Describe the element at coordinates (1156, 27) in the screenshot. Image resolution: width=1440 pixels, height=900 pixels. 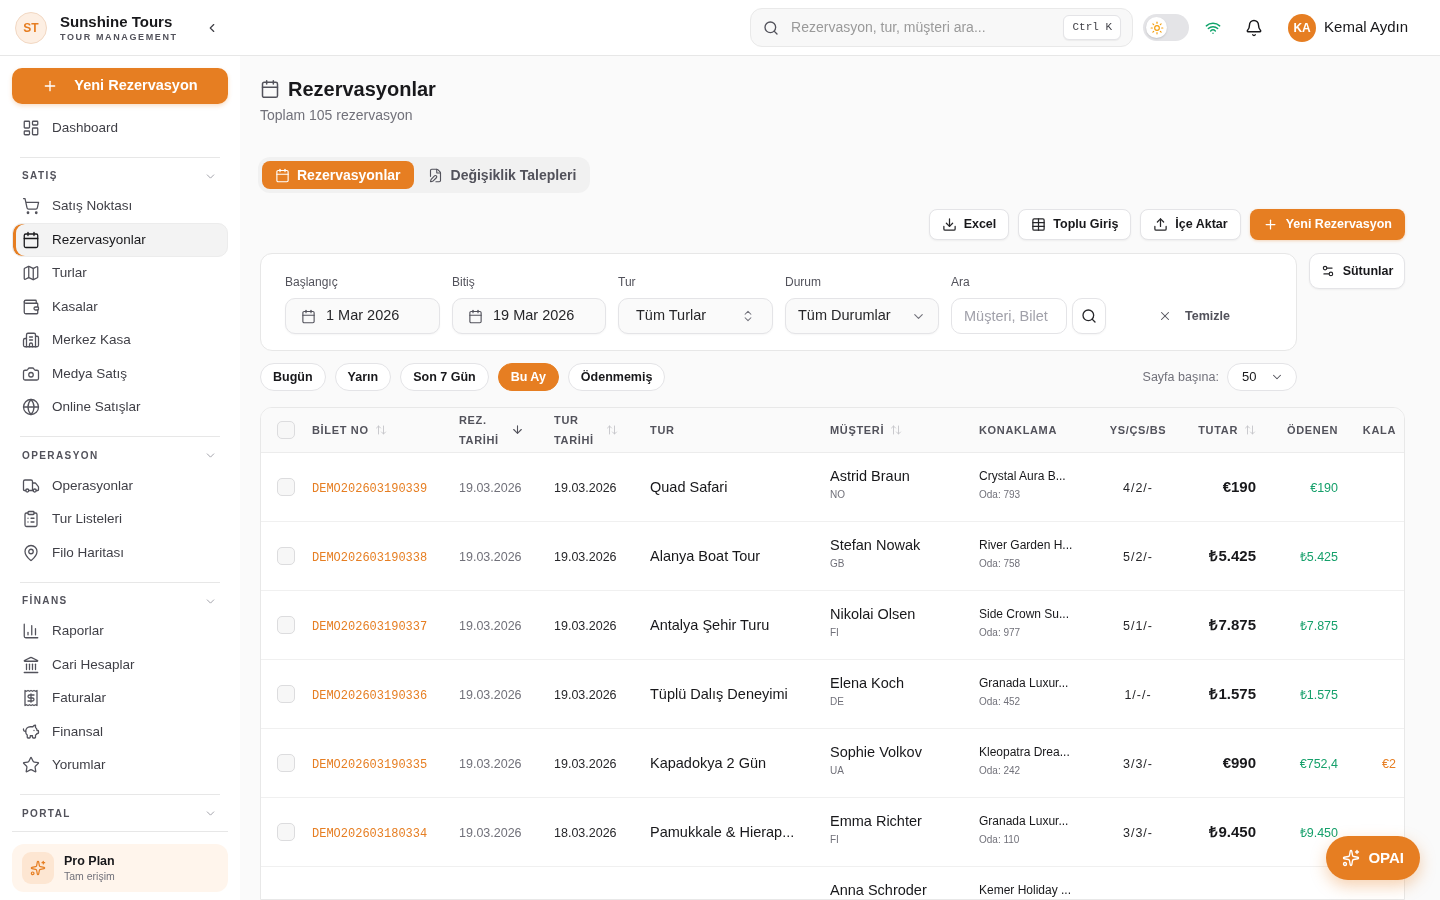
I see `sun-icon` at that location.